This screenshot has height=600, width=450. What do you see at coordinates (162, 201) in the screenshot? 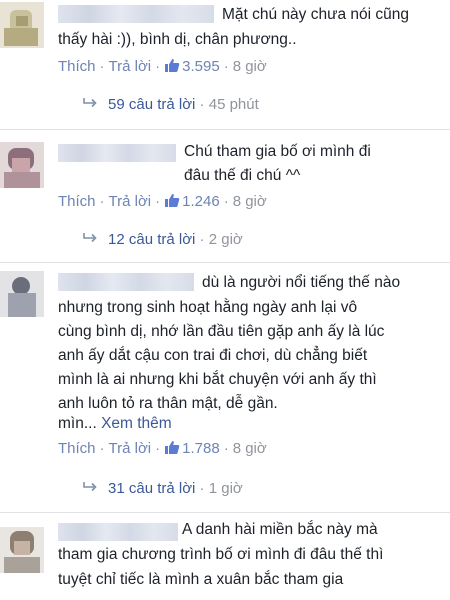
I see `comment-actions: Thích · Trả lời · 1.246 · 8 giờ` at bounding box center [162, 201].